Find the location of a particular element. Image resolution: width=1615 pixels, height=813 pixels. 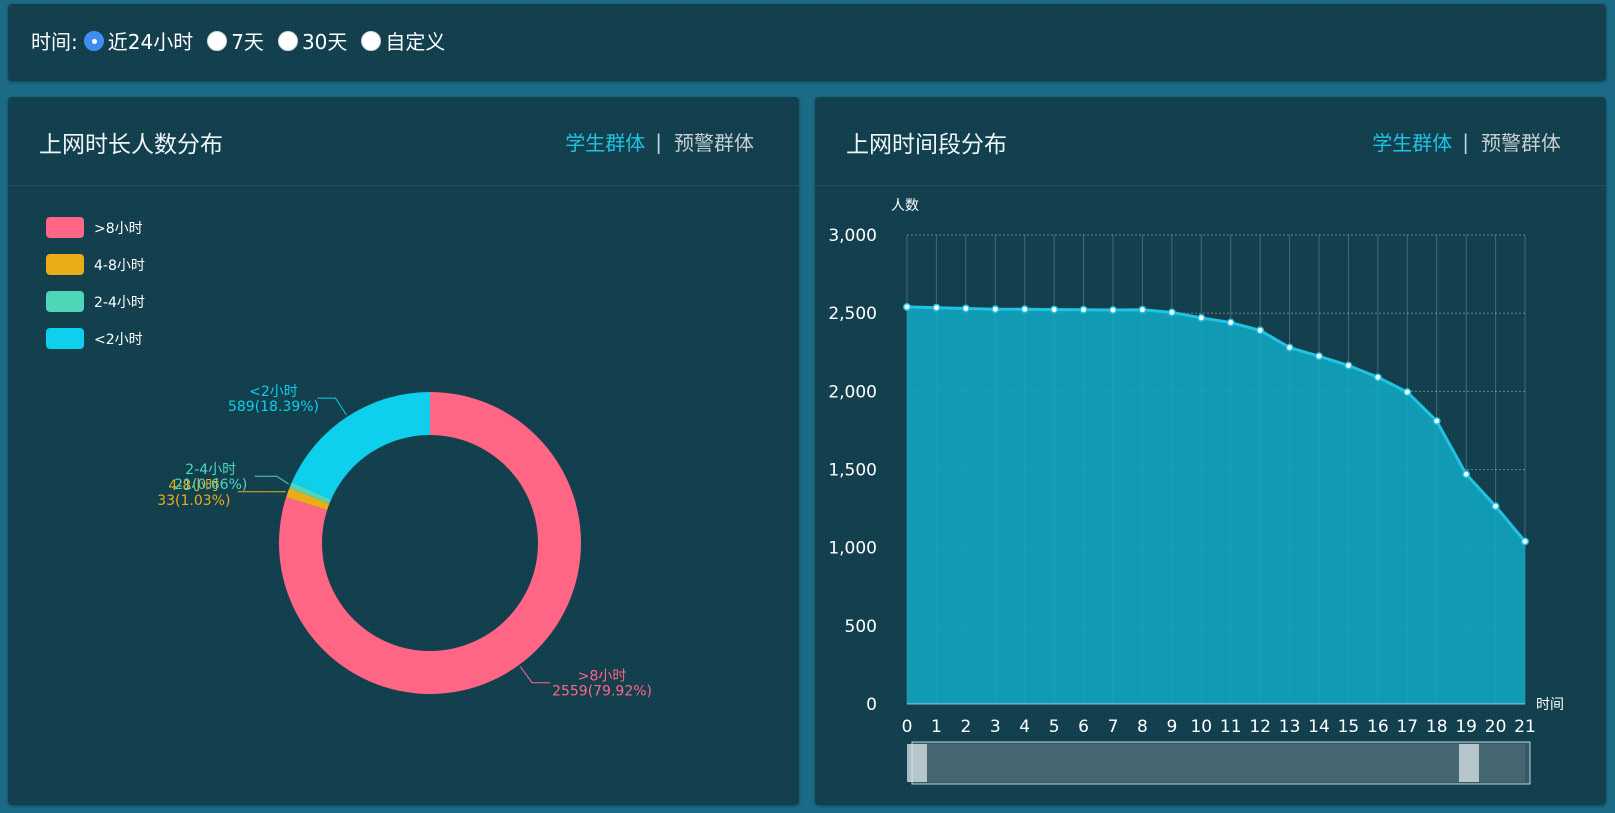

radio-custom-label: 自定义 is located at coordinates (415, 42).